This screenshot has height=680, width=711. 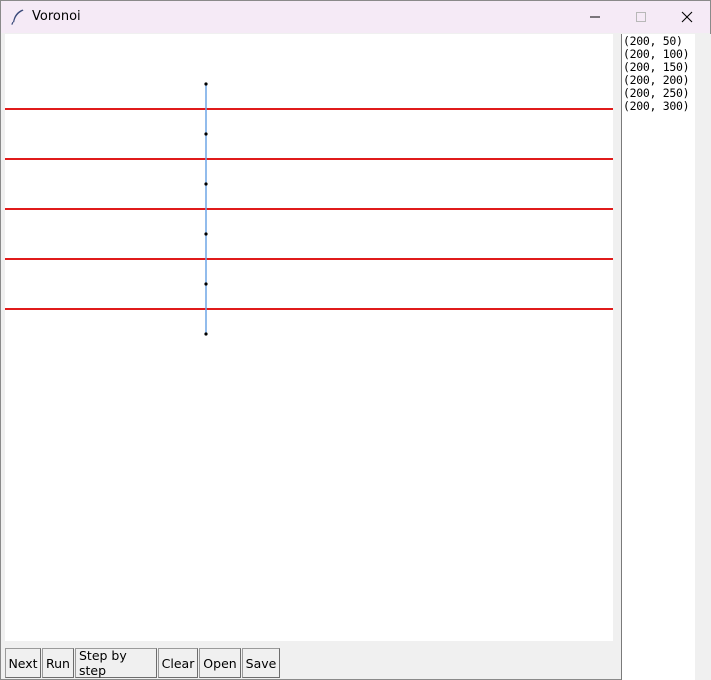 What do you see at coordinates (261, 663) in the screenshot?
I see `save-button: Save` at bounding box center [261, 663].